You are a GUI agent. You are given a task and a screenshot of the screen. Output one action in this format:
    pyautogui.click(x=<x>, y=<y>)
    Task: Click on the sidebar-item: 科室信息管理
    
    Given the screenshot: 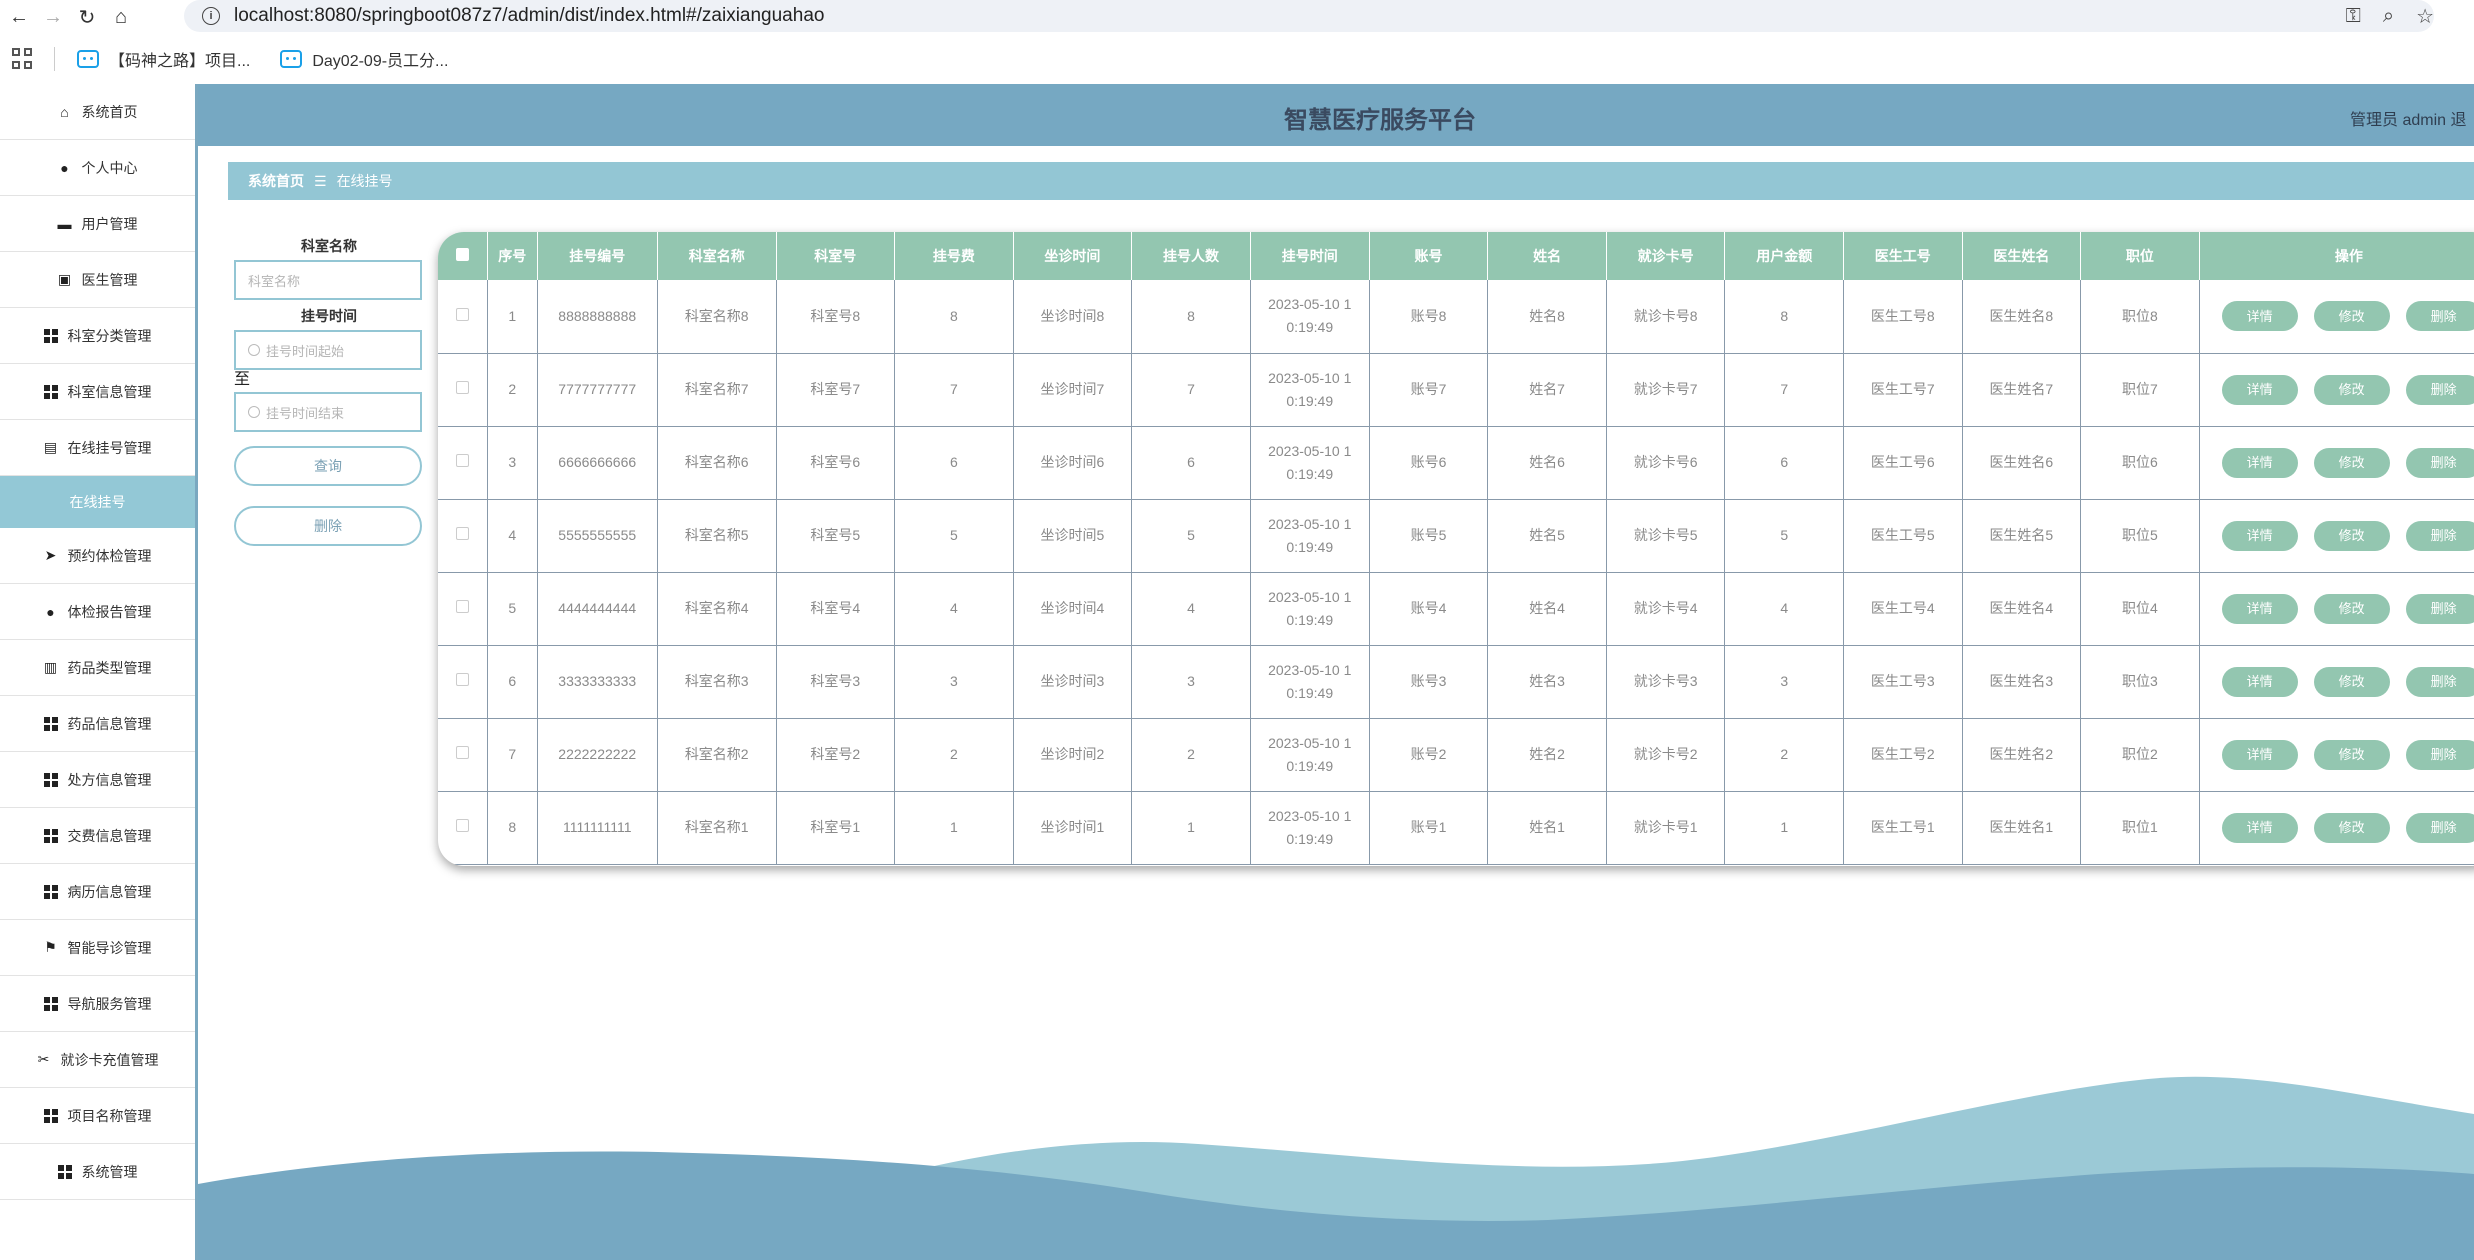 What is the action you would take?
    pyautogui.click(x=97, y=392)
    